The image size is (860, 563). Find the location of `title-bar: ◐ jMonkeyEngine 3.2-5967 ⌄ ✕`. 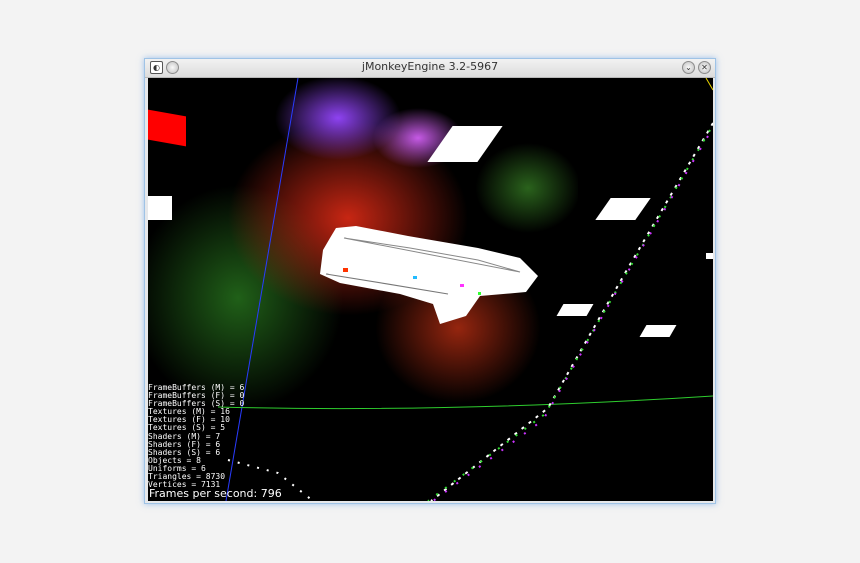

title-bar: ◐ jMonkeyEngine 3.2-5967 ⌄ ✕ is located at coordinates (430, 68).